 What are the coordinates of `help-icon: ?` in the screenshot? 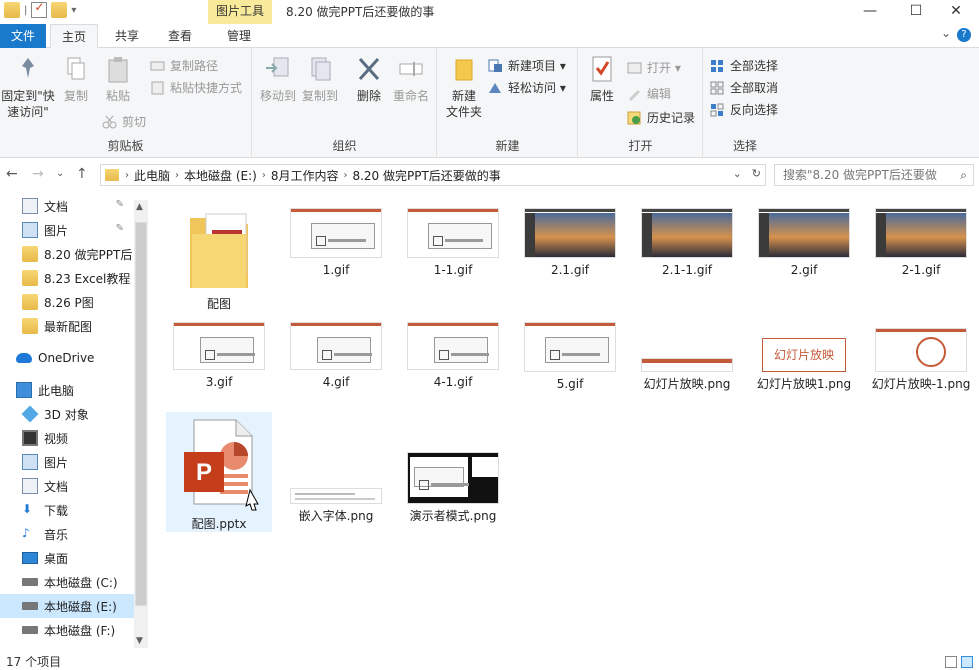 It's located at (964, 35).